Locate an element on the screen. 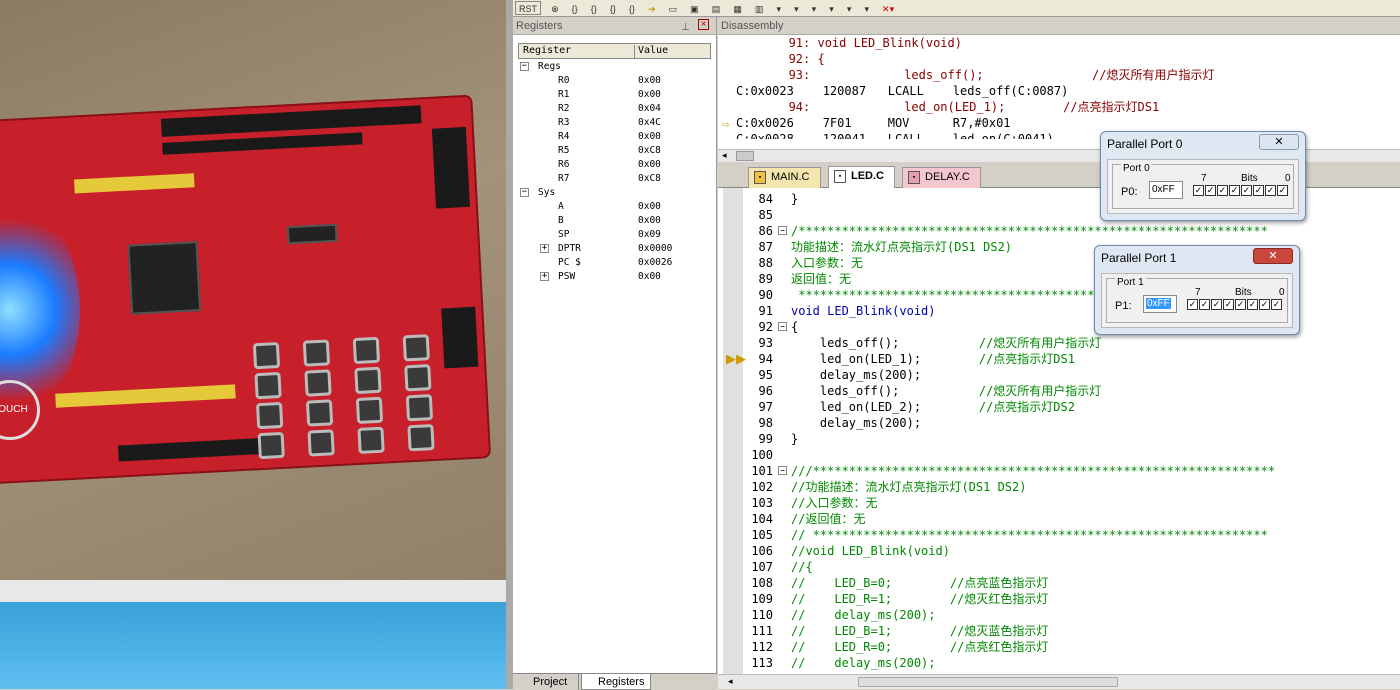 The width and height of the screenshot is (1400, 690). register-row: A 0x00 is located at coordinates (614, 207).